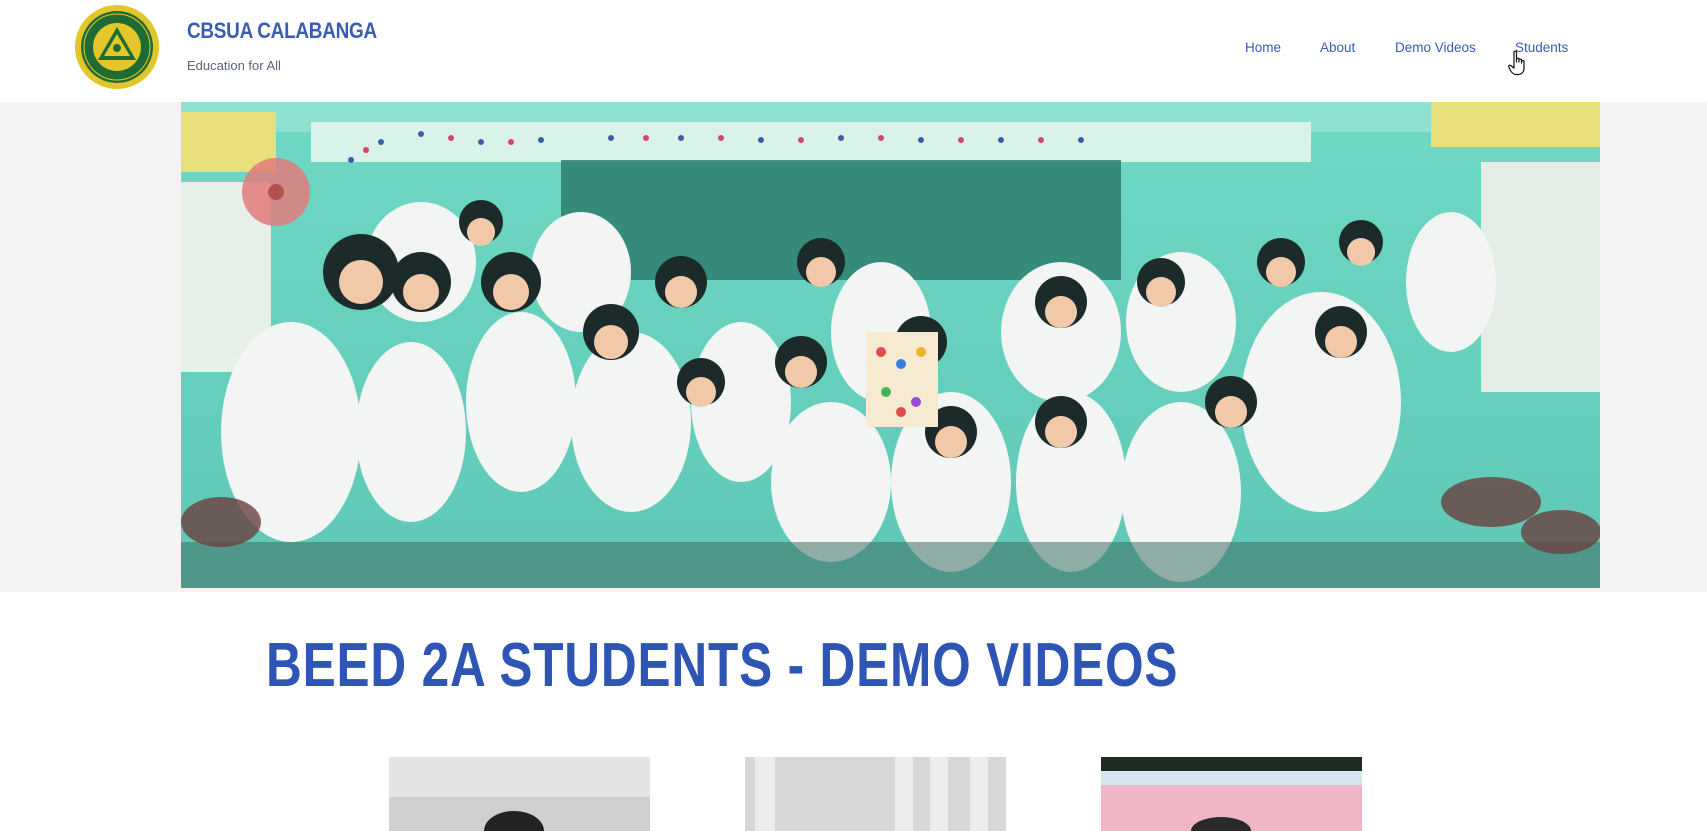 The image size is (1707, 831). I want to click on brand-tagline: Education for All, so click(234, 65).